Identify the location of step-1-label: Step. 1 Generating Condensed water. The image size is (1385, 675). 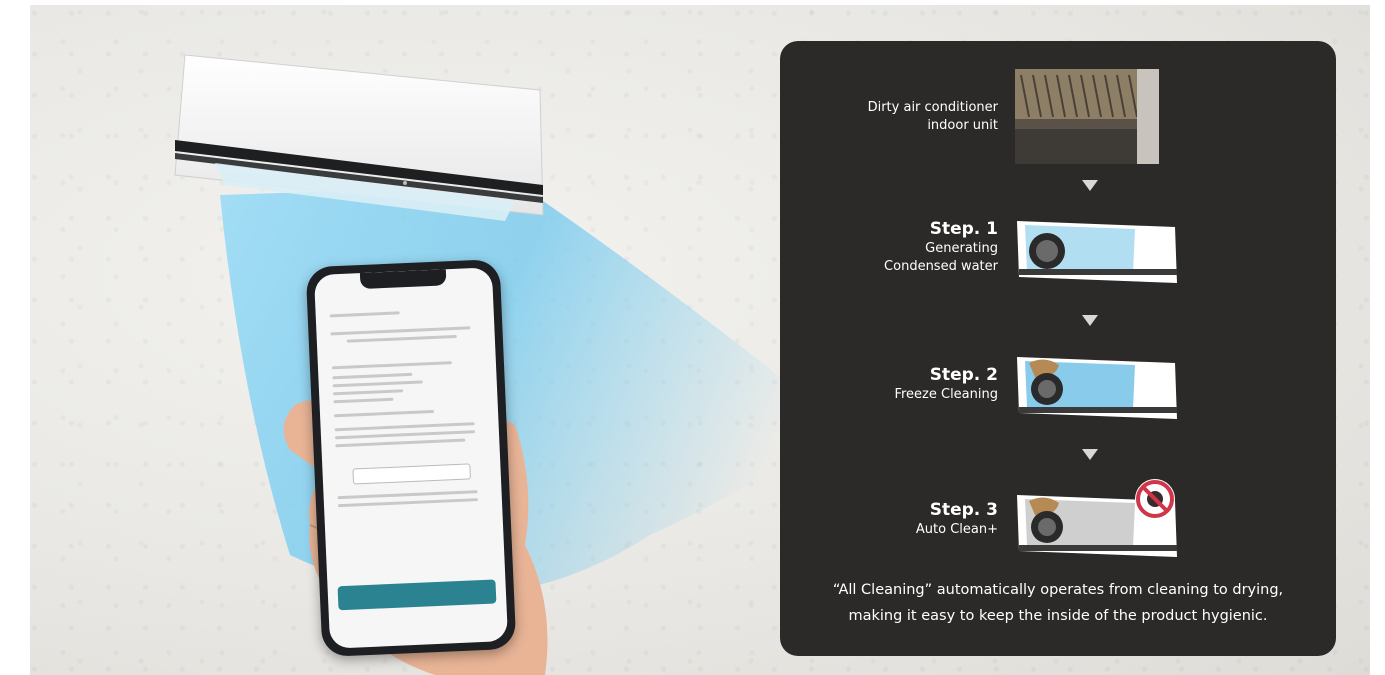
(941, 247).